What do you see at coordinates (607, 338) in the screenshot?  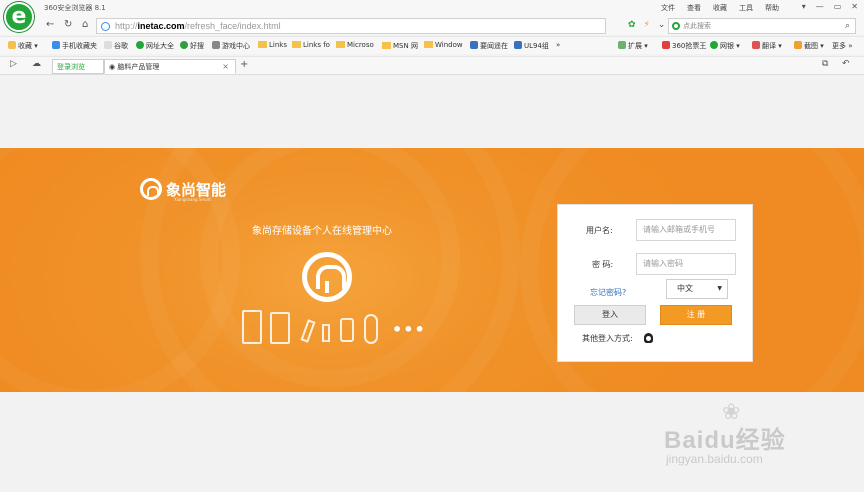 I see `other-login-label: 其他登入方式:` at bounding box center [607, 338].